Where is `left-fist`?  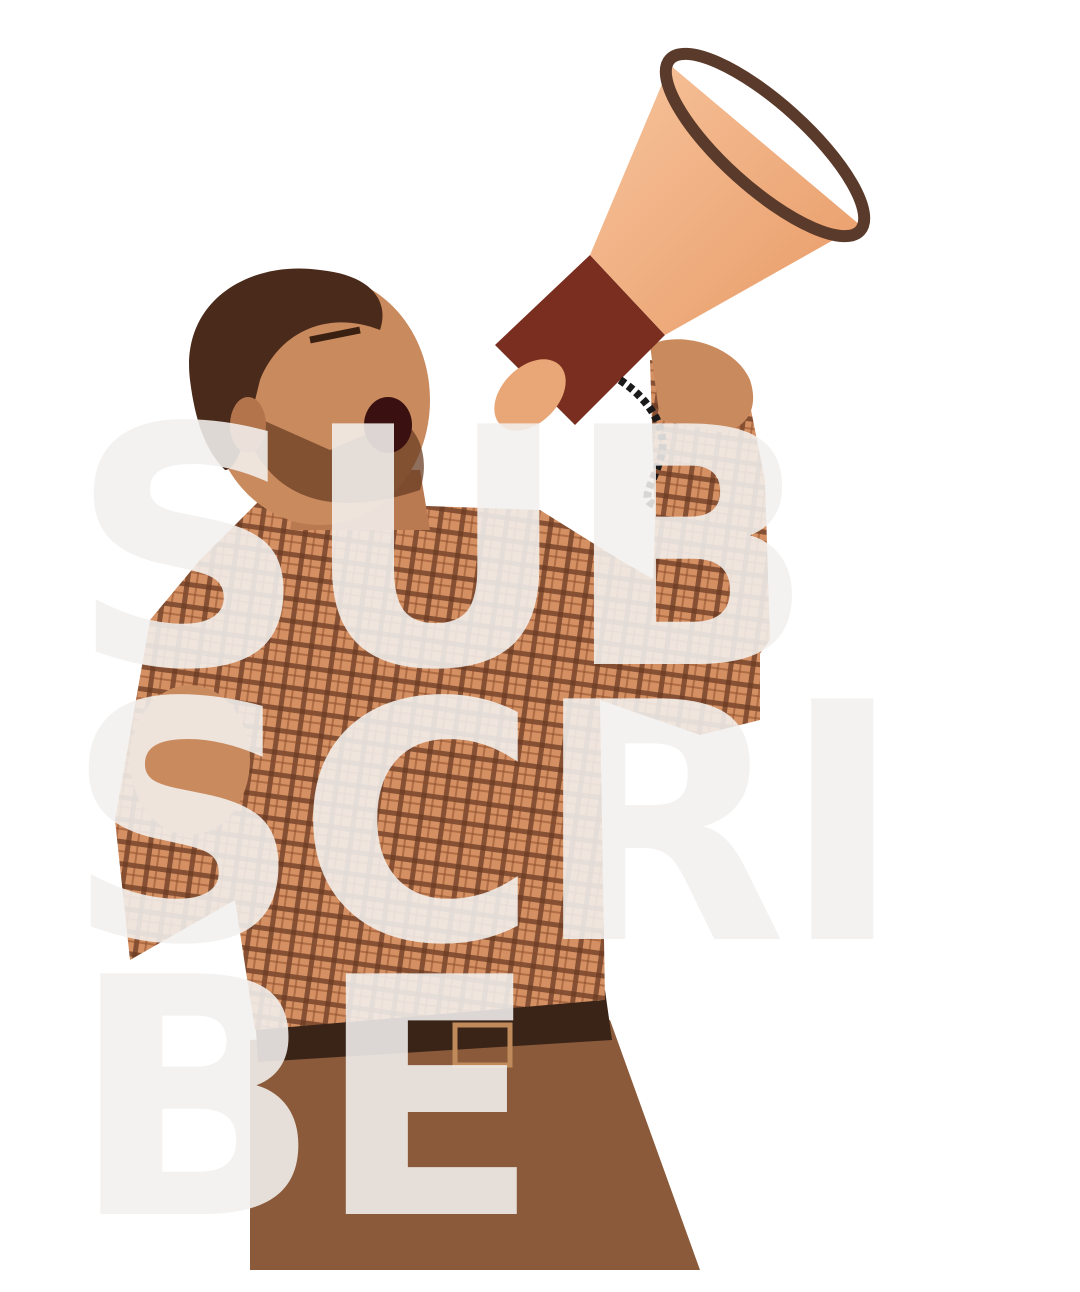 left-fist is located at coordinates (190, 760).